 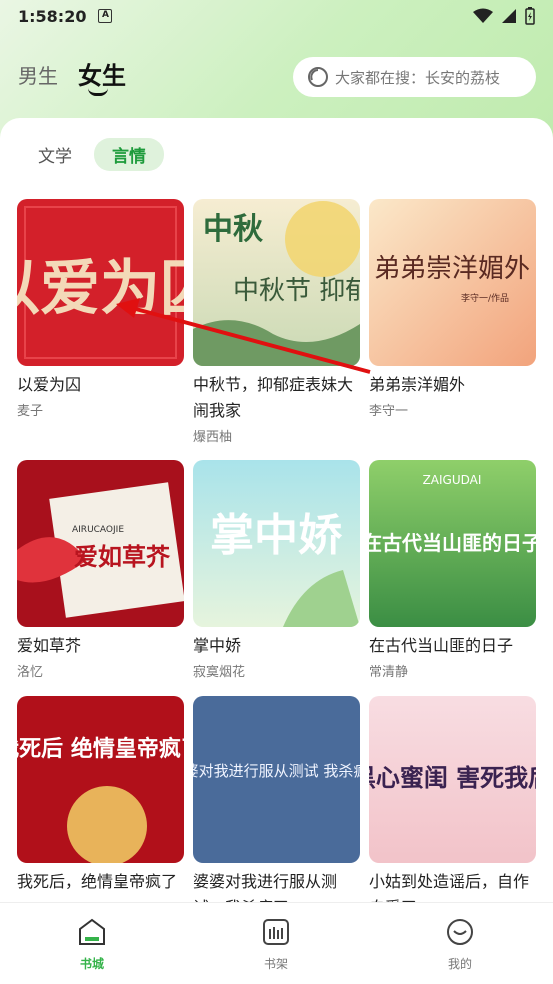 I want to click on cover-text: 中秋节 抑郁症表妹 大闹我家, so click(x=296, y=291).